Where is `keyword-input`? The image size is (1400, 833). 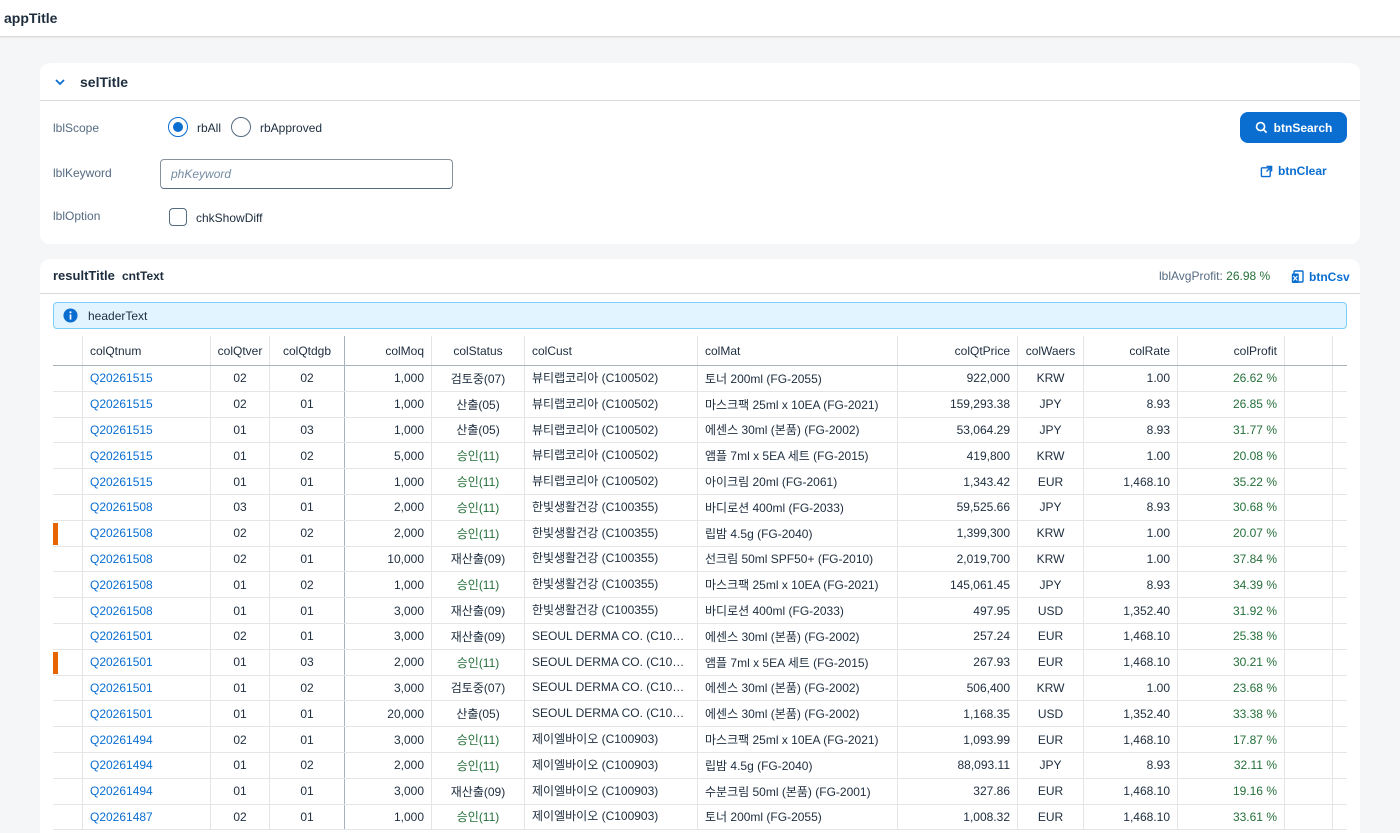 keyword-input is located at coordinates (306, 174).